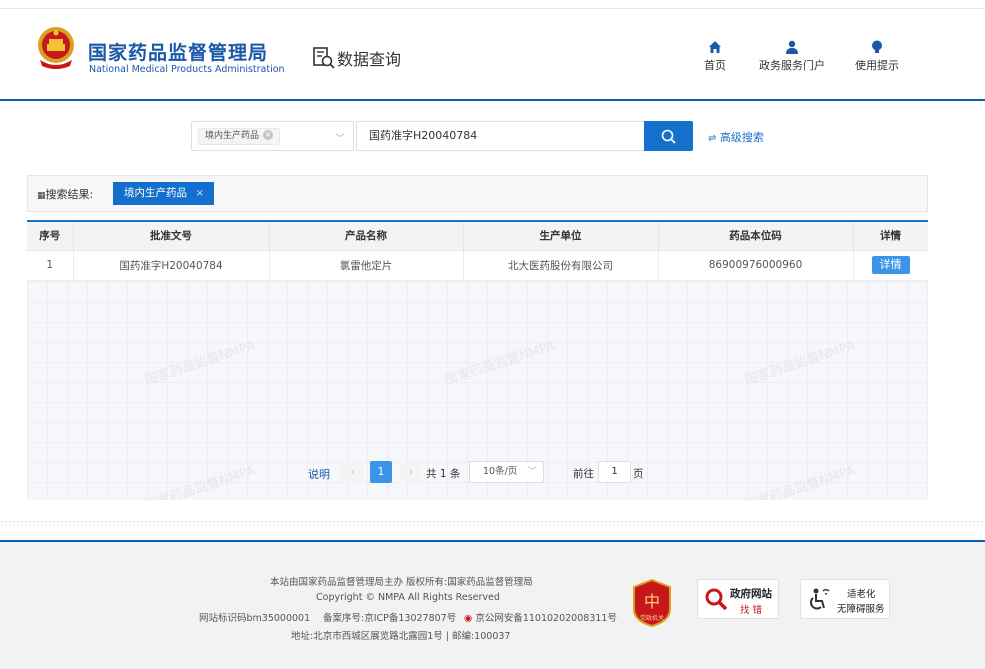 The width and height of the screenshot is (985, 669). Describe the element at coordinates (500, 471) in the screenshot. I see `page-size-value: 10条/页` at that location.